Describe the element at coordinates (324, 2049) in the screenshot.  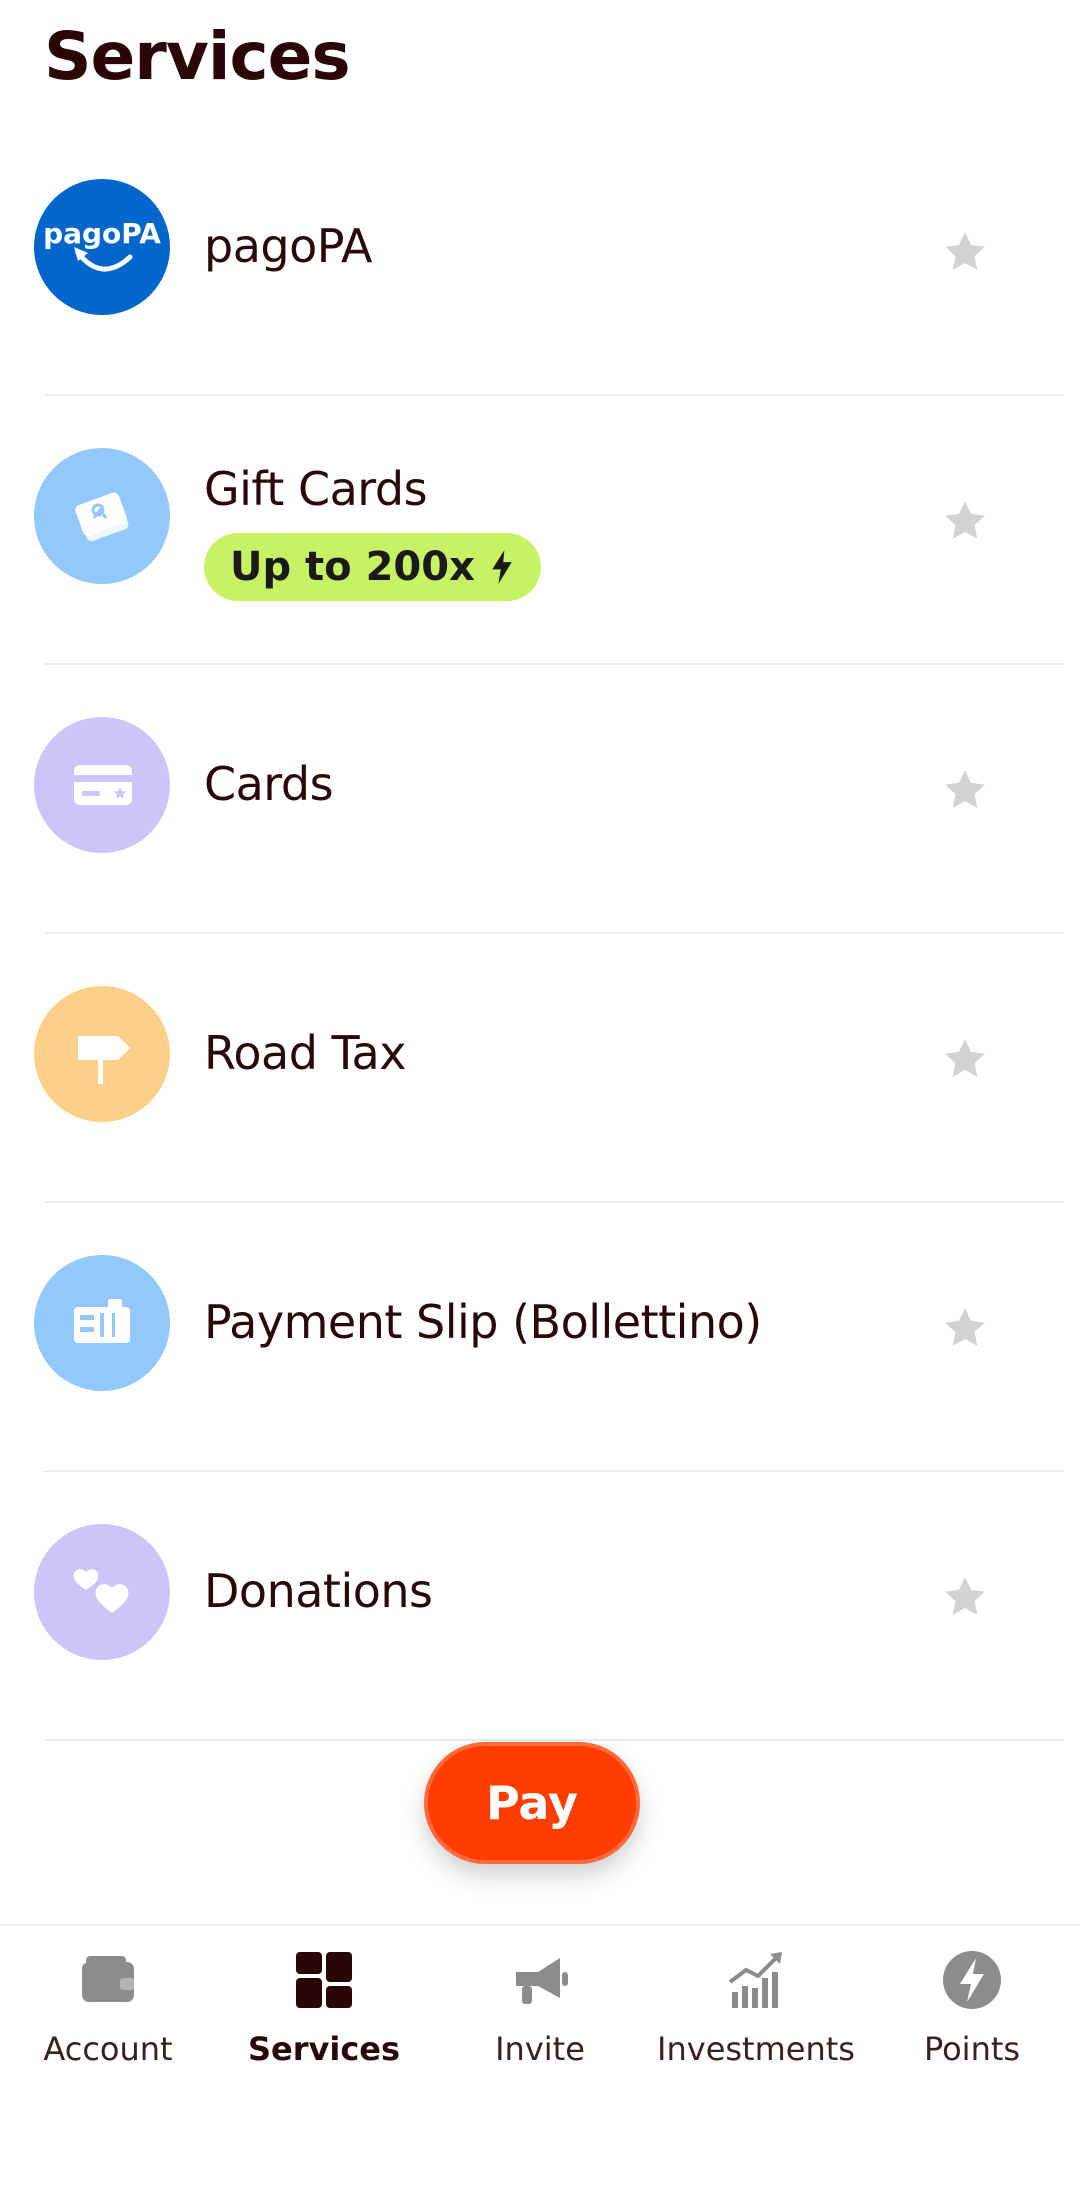
I see `nav-label: Services` at that location.